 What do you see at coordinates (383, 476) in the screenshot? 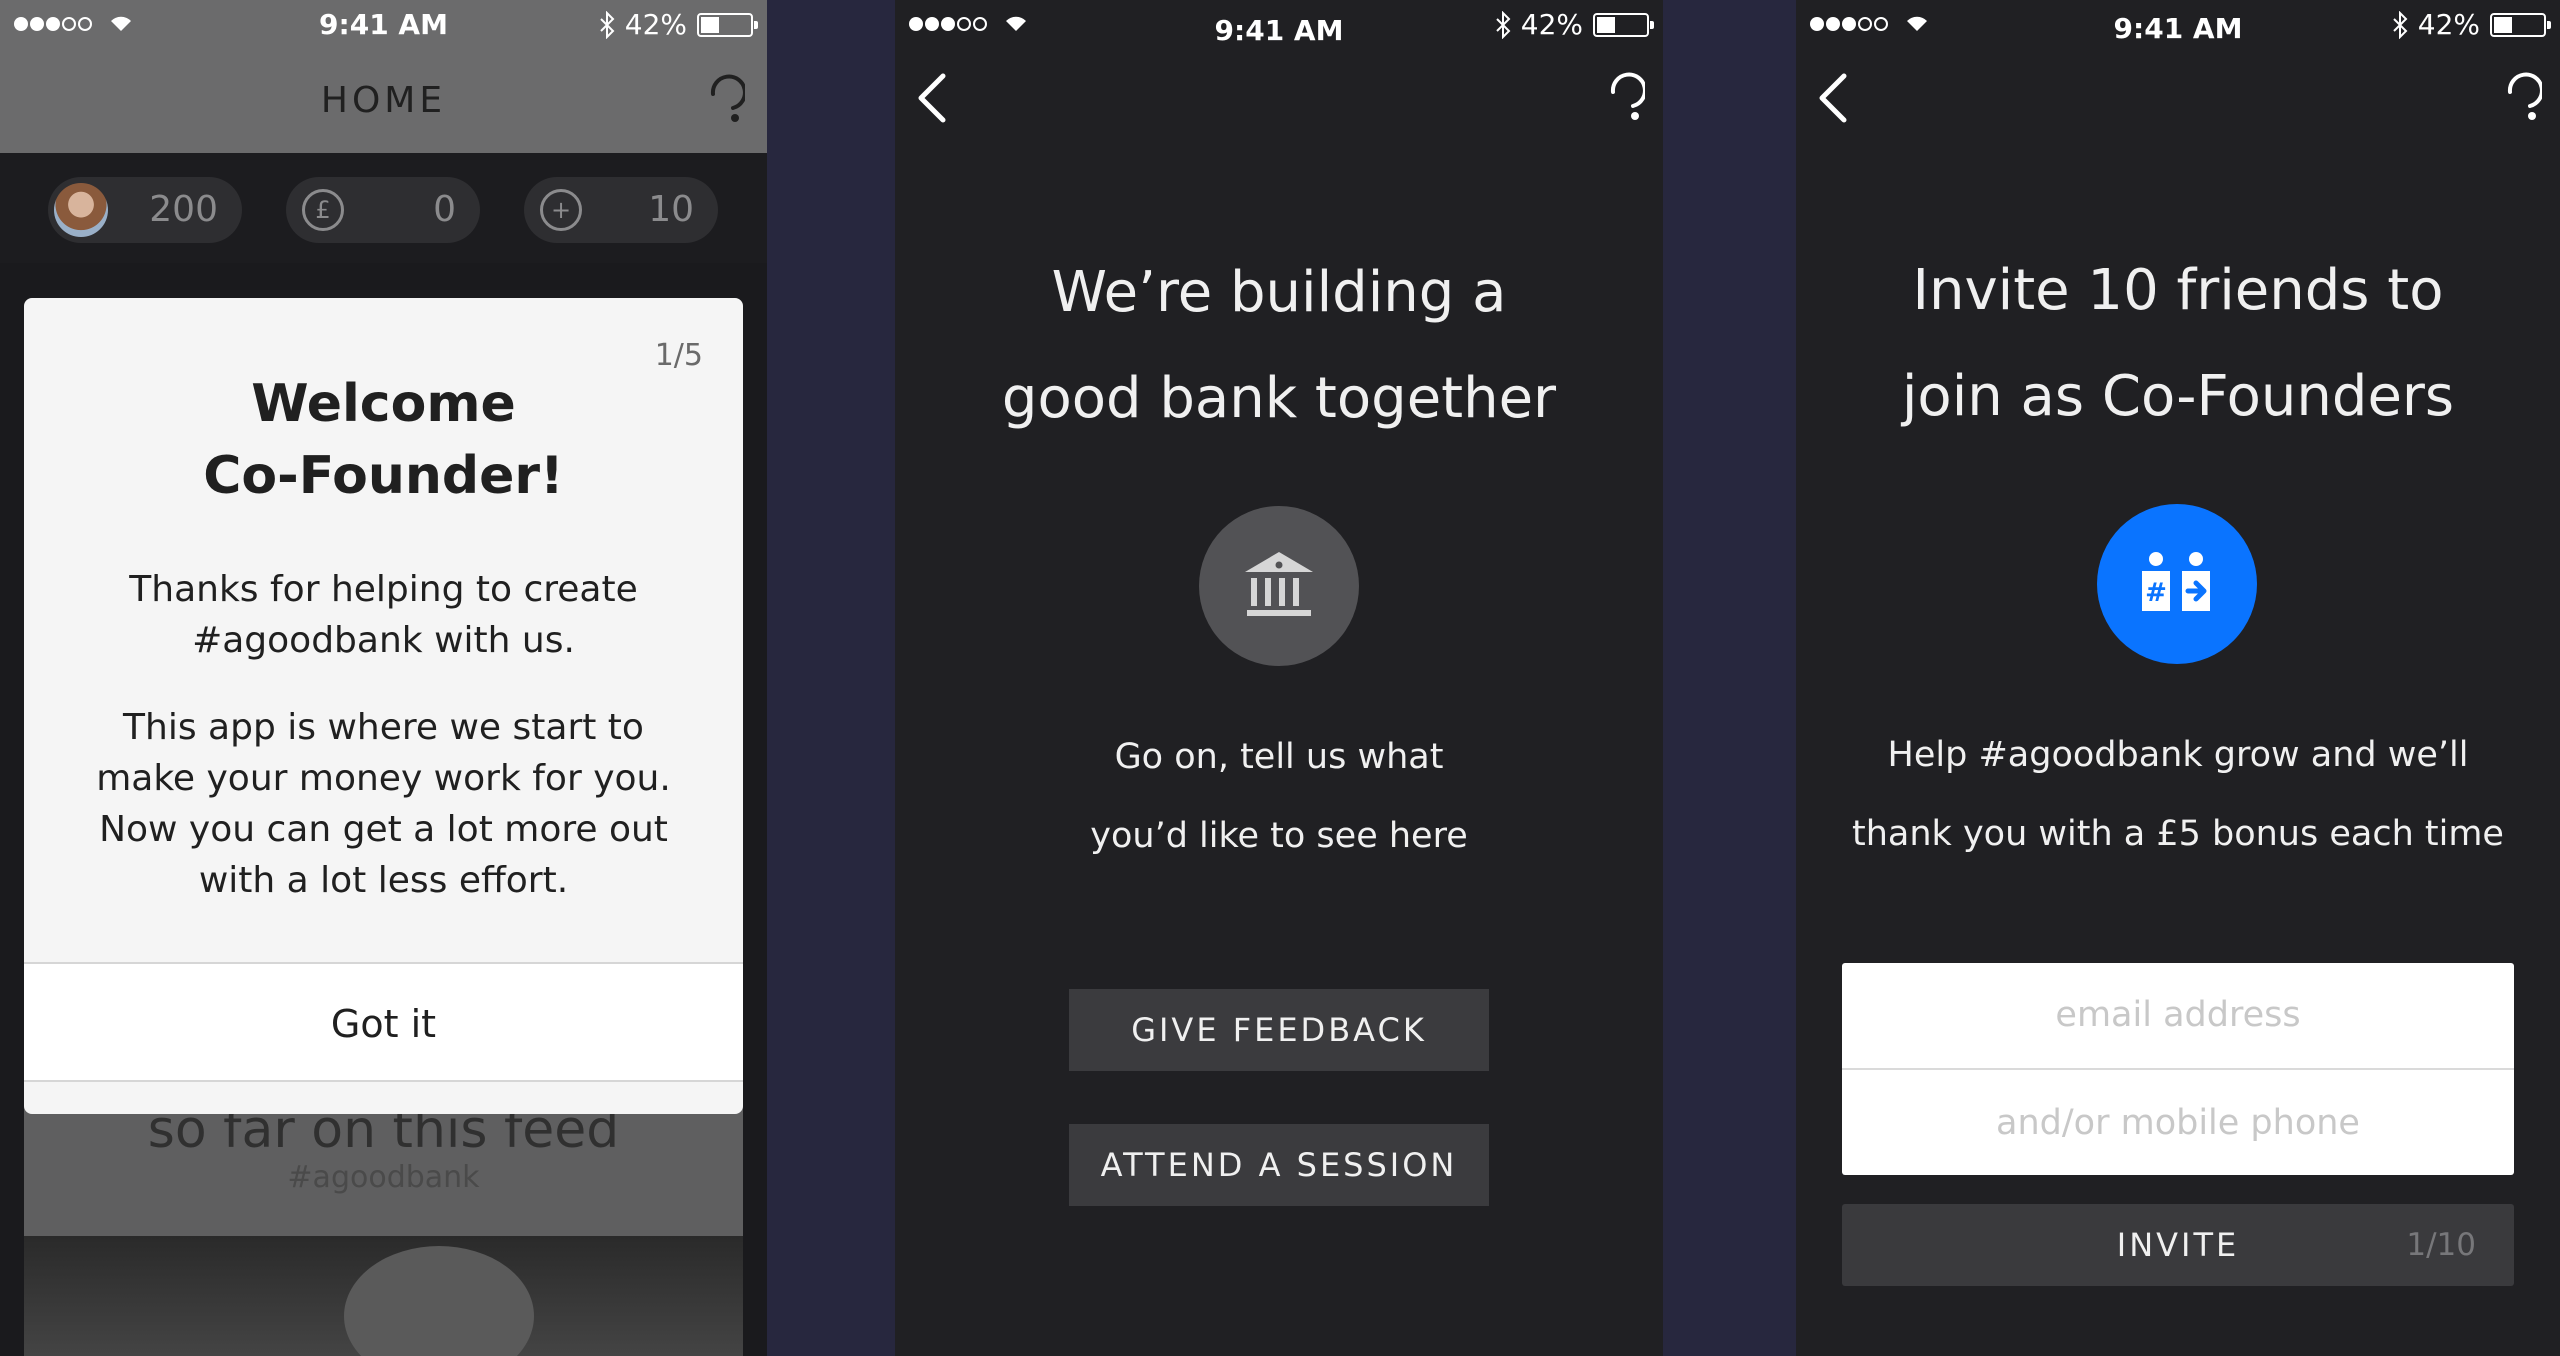
I see `modal-title-line: Co-Founder!` at bounding box center [383, 476].